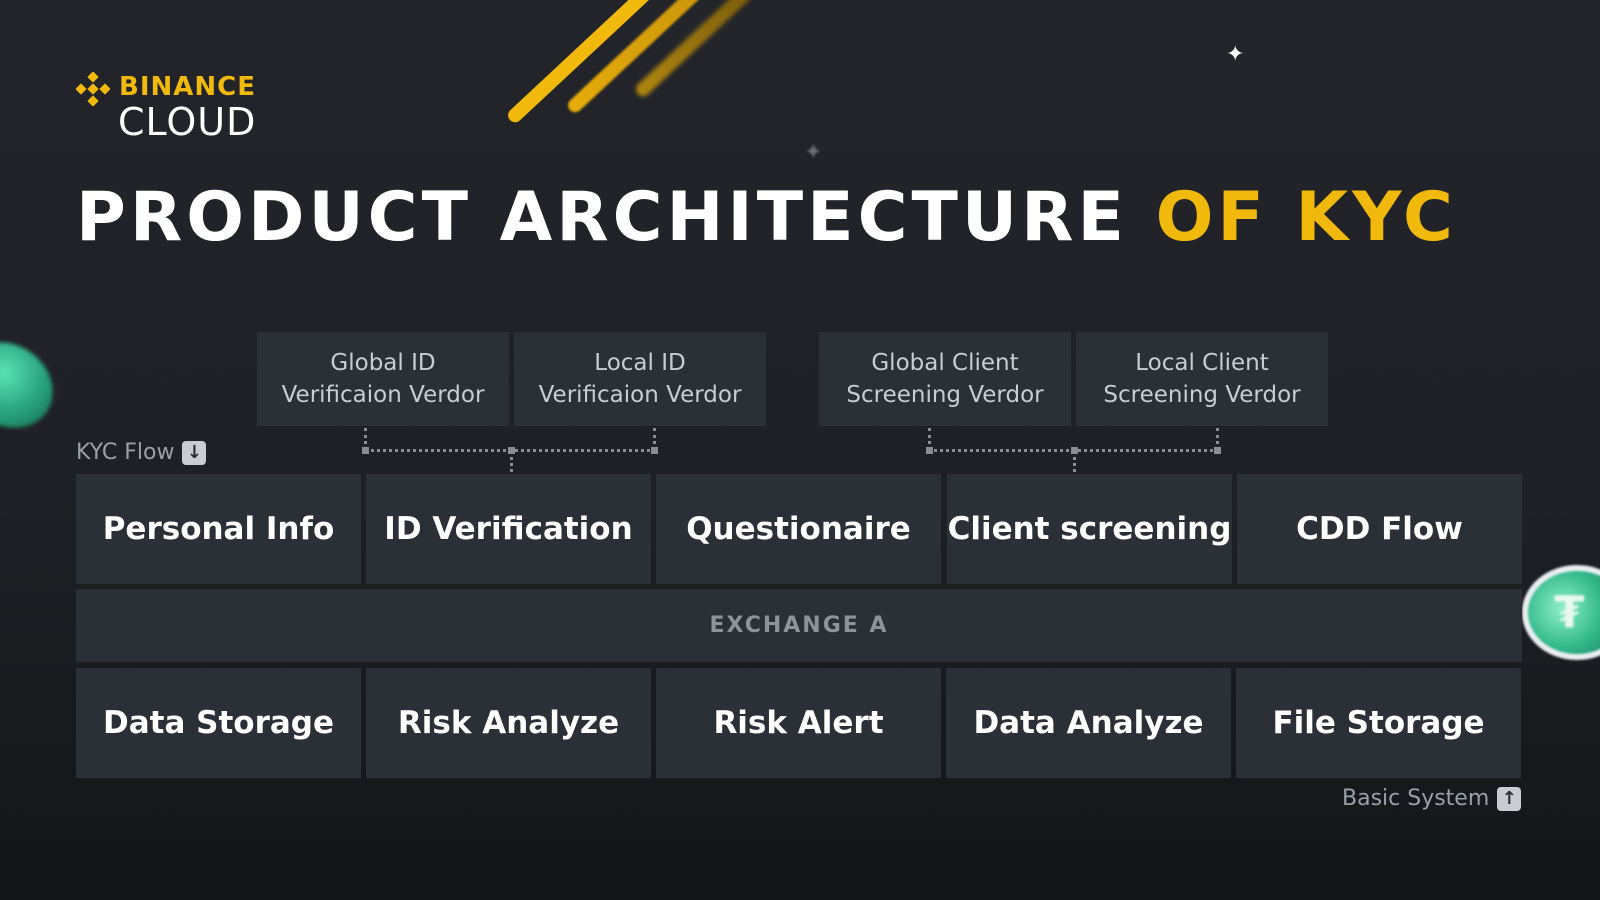 The image size is (1600, 900). Describe the element at coordinates (383, 363) in the screenshot. I see `vendor-line1: Global ID` at that location.